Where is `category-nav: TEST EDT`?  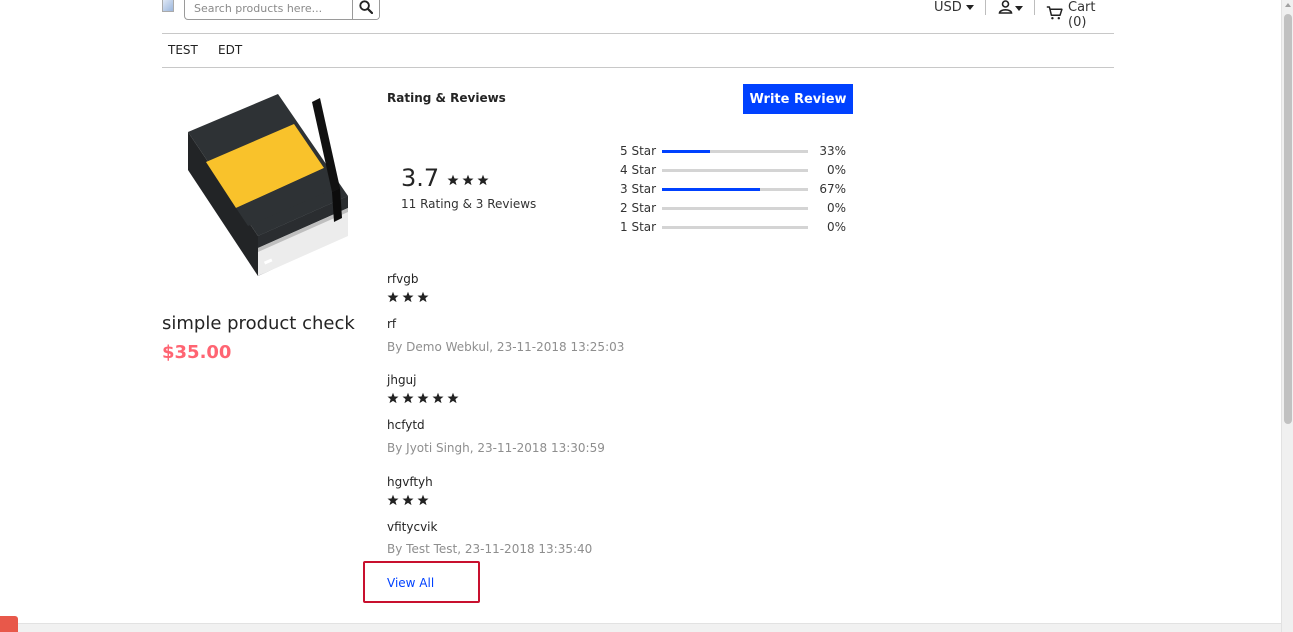 category-nav: TEST EDT is located at coordinates (638, 51).